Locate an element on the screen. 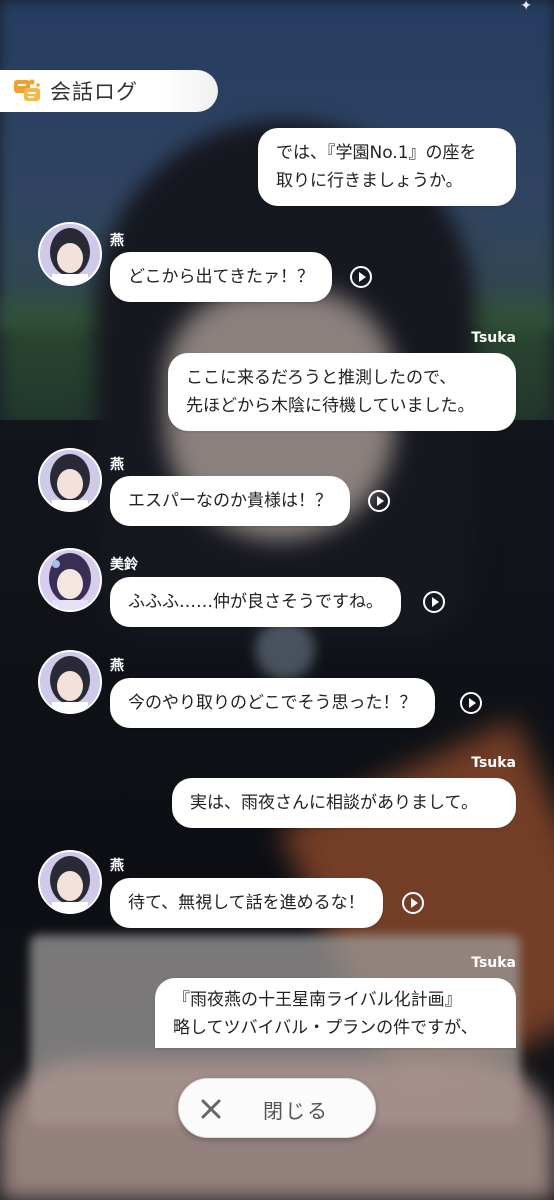  message-bubble-right: 実は、雨夜さんに相談がありまして。 is located at coordinates (344, 803).